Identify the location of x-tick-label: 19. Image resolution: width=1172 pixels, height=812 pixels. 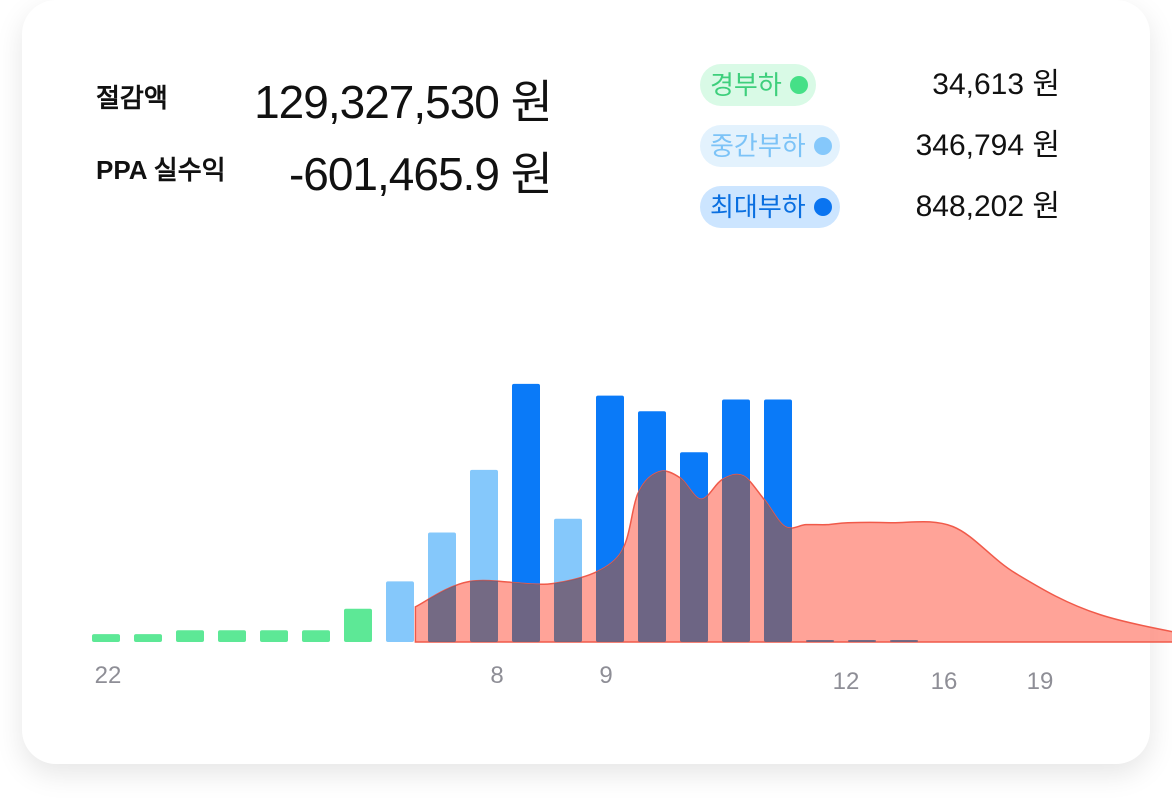
(1040, 681).